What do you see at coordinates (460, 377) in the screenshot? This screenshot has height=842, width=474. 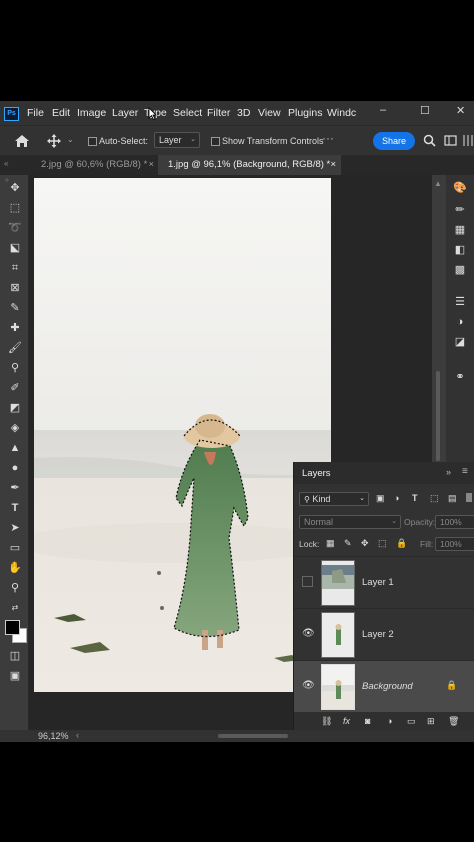 I see `channels-panel-icon: ⚭` at bounding box center [460, 377].